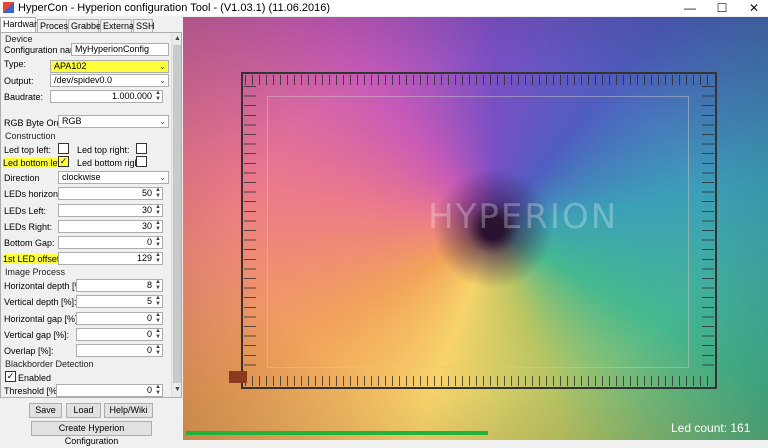 Image resolution: width=768 pixels, height=448 pixels. I want to click on construction-group-label: Construction, so click(30, 136).